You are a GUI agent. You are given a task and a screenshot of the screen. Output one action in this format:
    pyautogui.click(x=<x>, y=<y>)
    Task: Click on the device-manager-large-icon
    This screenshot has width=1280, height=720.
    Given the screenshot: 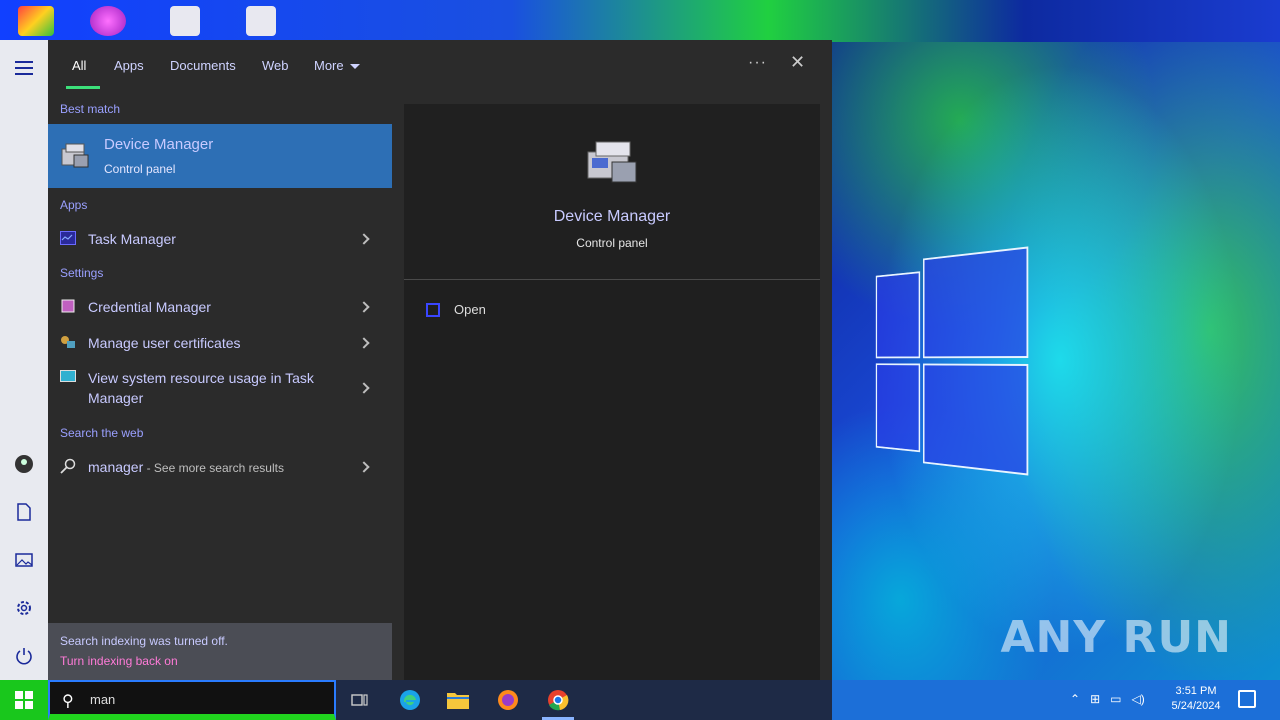 What is the action you would take?
    pyautogui.click(x=612, y=162)
    